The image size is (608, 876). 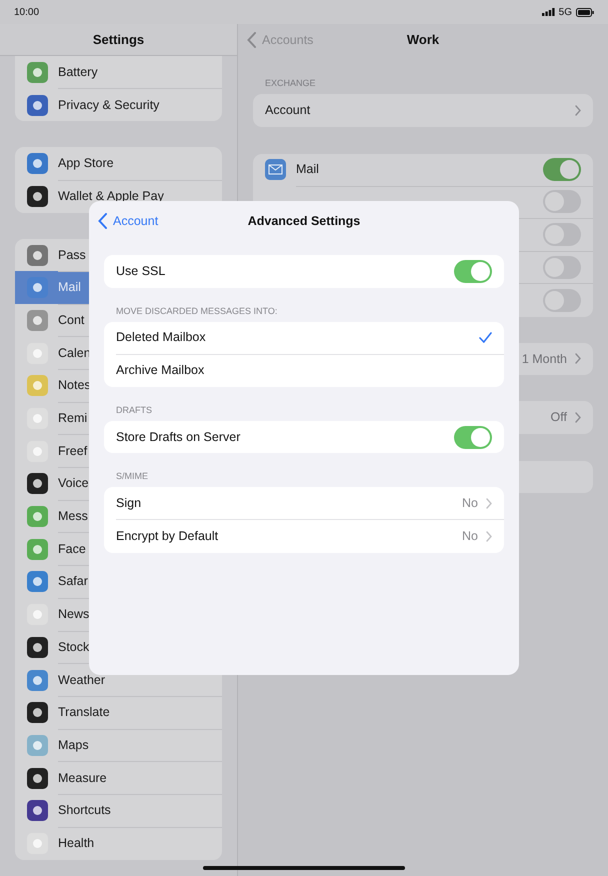 What do you see at coordinates (548, 12) in the screenshot?
I see `signal-icon` at bounding box center [548, 12].